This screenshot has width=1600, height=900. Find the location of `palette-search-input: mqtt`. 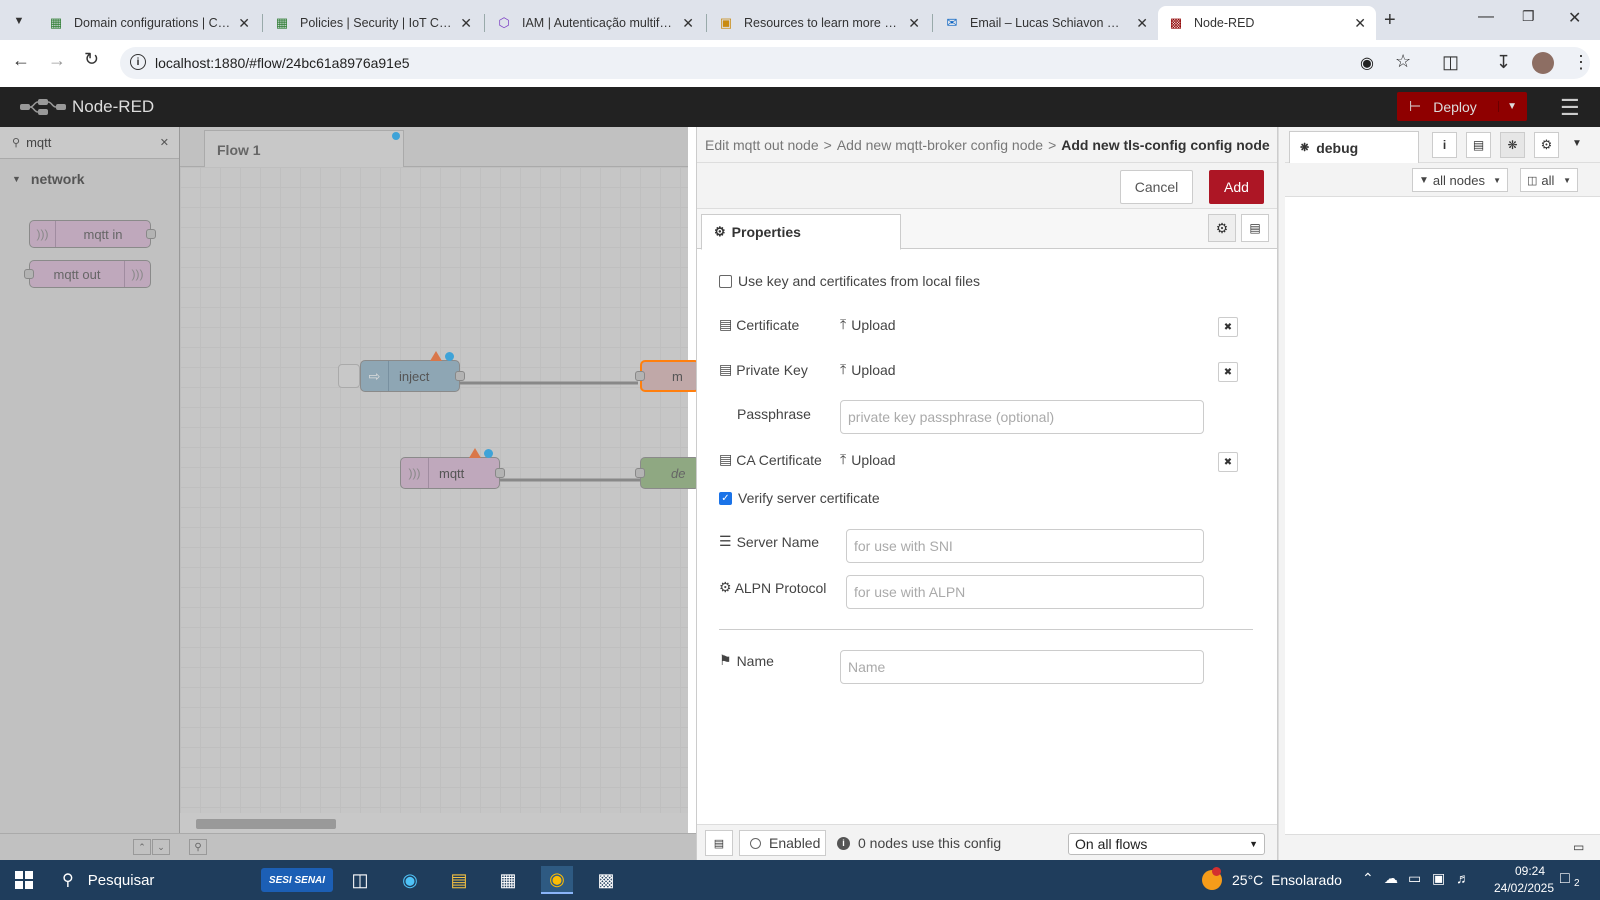

palette-search-input: mqtt is located at coordinates (38, 142).